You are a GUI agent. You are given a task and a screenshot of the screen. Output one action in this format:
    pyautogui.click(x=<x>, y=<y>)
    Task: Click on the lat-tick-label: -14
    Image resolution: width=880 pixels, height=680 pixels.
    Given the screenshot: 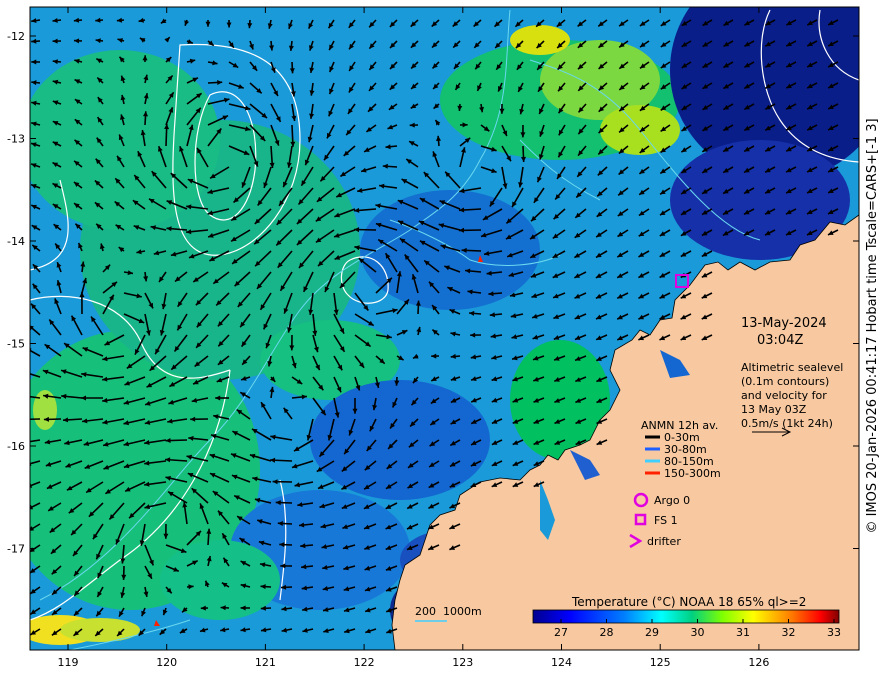 What is the action you would take?
    pyautogui.click(x=16, y=241)
    